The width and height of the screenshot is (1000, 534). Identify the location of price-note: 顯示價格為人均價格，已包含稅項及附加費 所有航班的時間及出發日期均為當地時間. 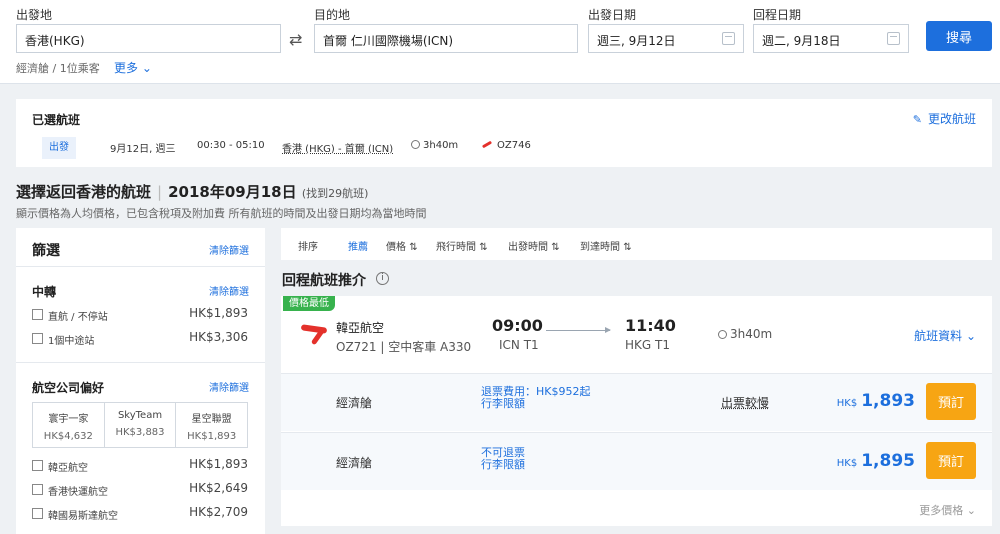
(221, 213).